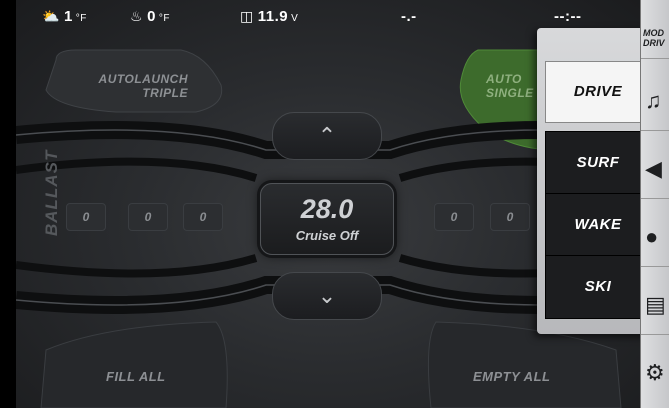 The image size is (669, 408). Describe the element at coordinates (592, 92) in the screenshot. I see `mode-drive-button: DRIVE` at that location.